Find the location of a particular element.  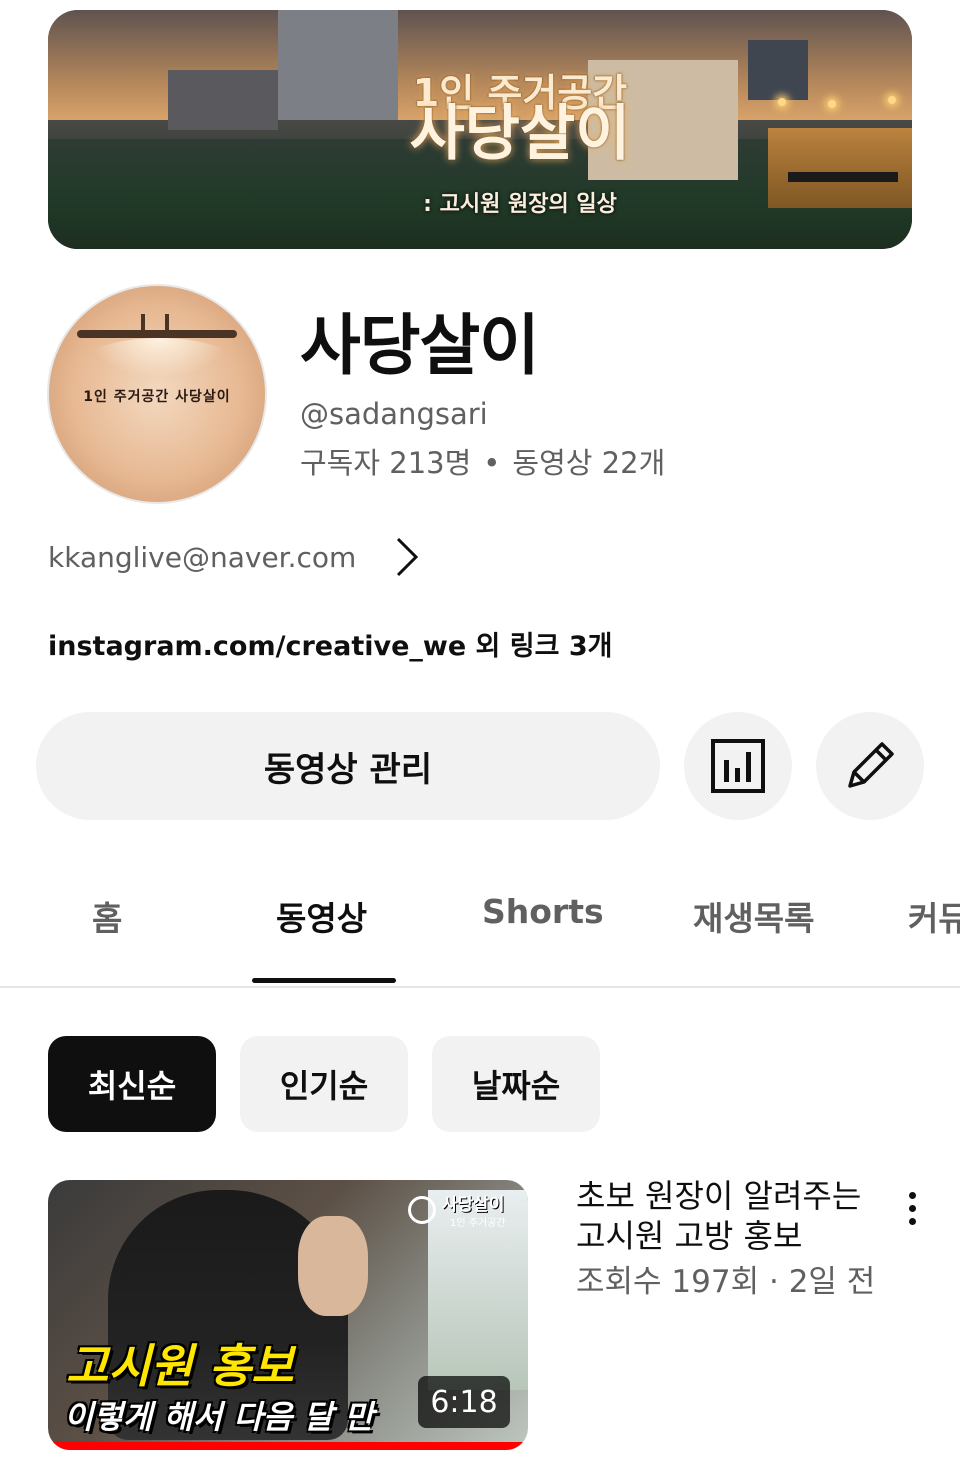

banner-lit-wall is located at coordinates (840, 168).